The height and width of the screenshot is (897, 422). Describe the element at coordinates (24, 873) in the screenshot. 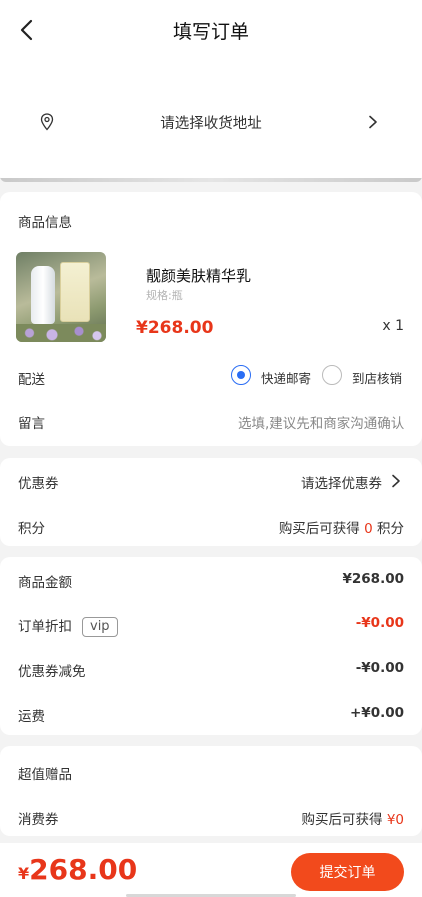

I see `total-currency: ¥` at that location.